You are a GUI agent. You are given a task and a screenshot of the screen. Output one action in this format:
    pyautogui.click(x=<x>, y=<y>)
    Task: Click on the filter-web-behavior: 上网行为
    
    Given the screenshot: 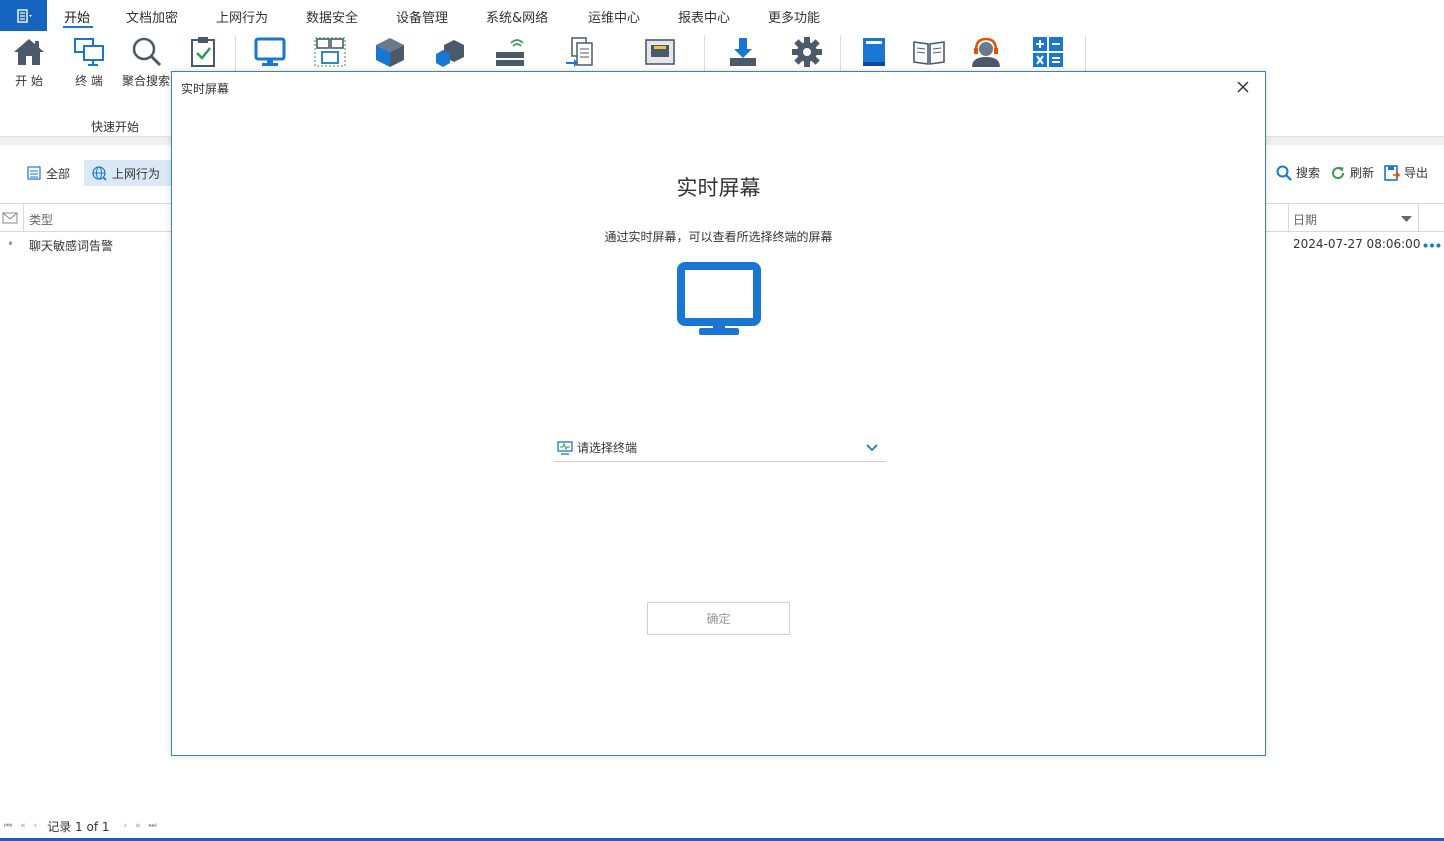 What is the action you would take?
    pyautogui.click(x=130, y=173)
    